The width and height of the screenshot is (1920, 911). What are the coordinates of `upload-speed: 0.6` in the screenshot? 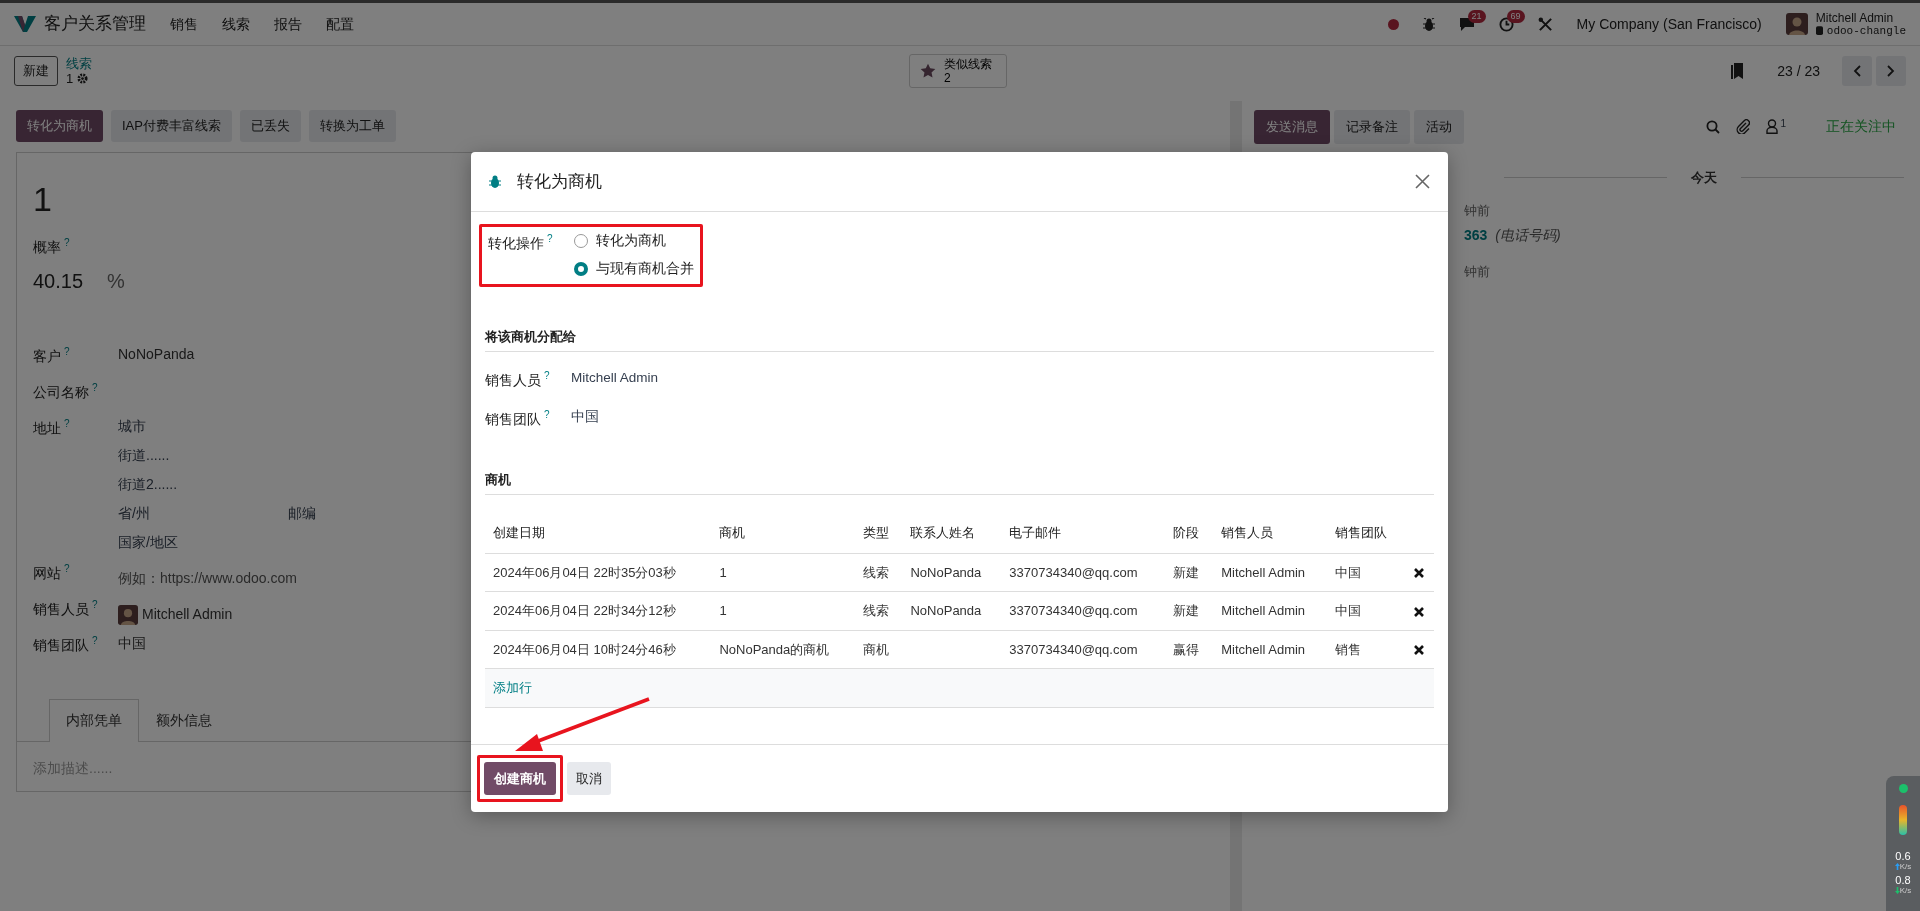 It's located at (1903, 856).